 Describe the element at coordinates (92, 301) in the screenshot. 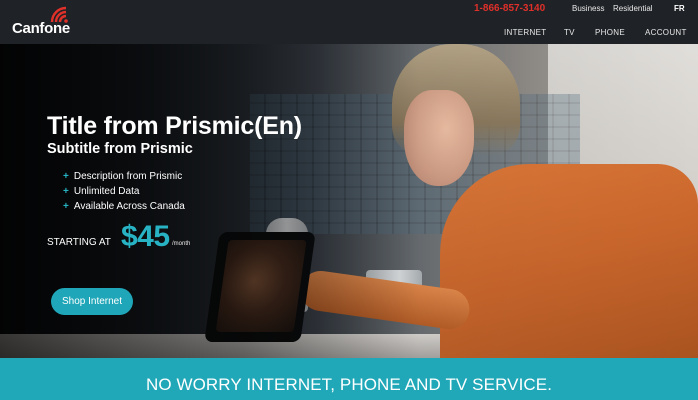

I see `shop-internet-button: Shop Internet` at that location.